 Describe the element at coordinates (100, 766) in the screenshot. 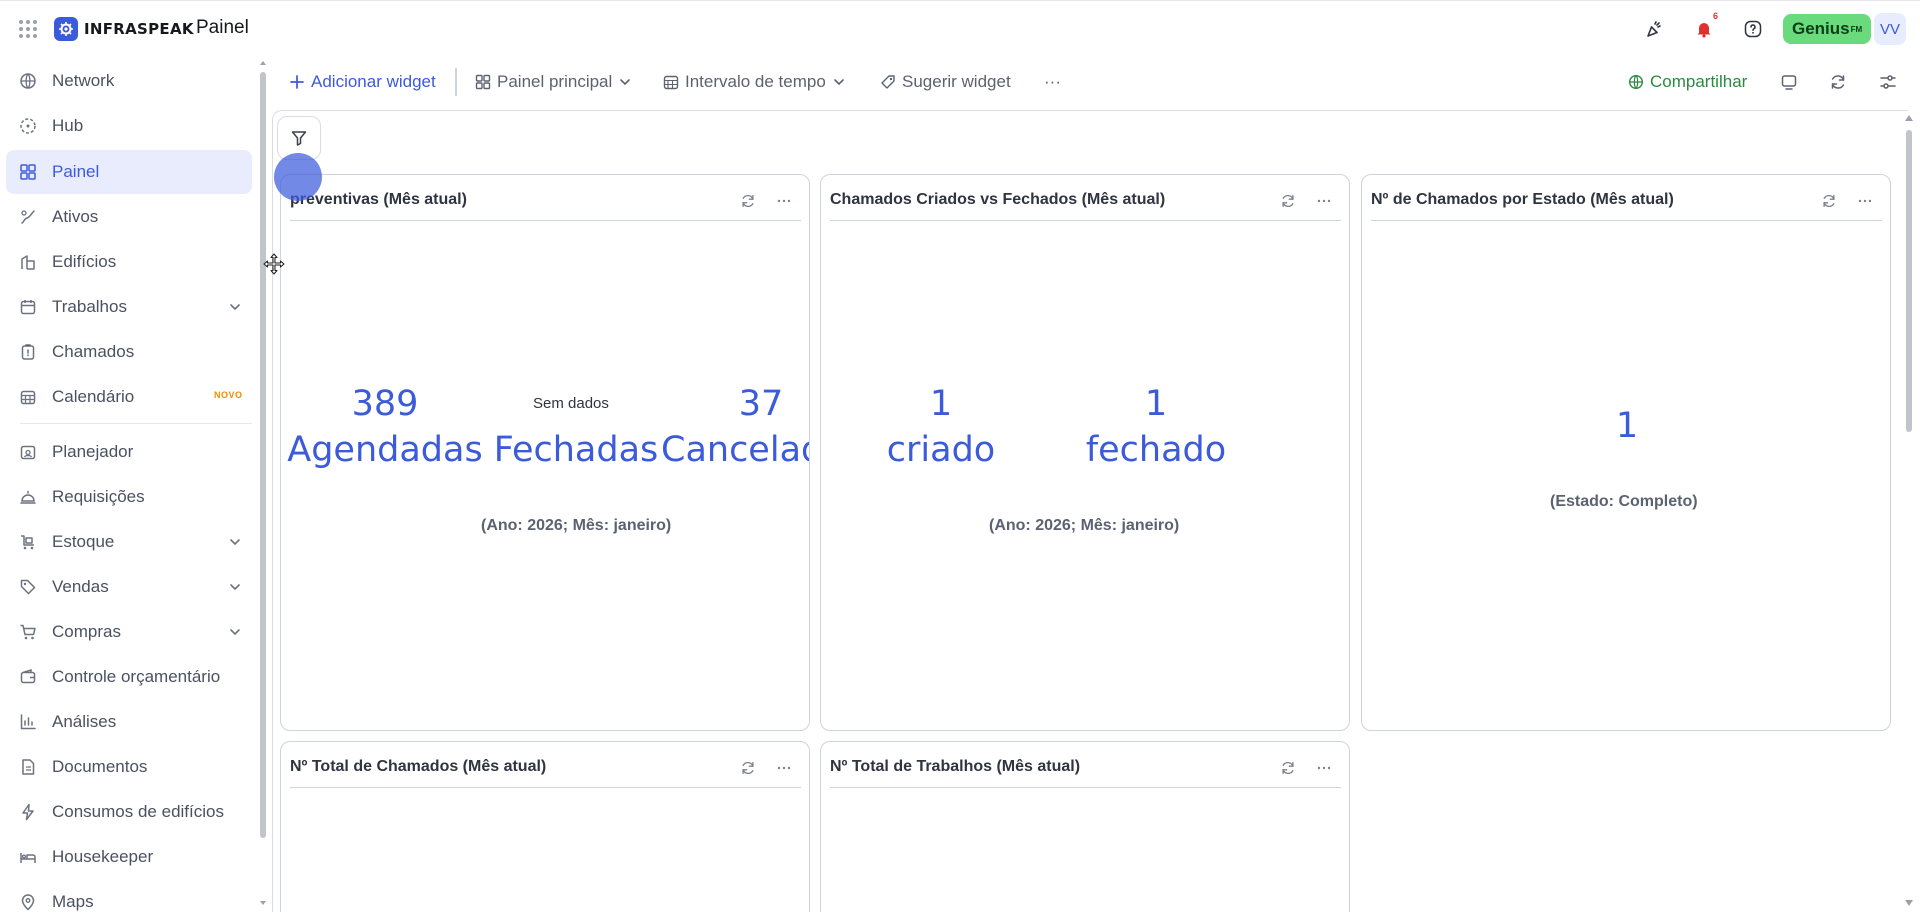

I see `sidebar-item-label: Documentos` at that location.